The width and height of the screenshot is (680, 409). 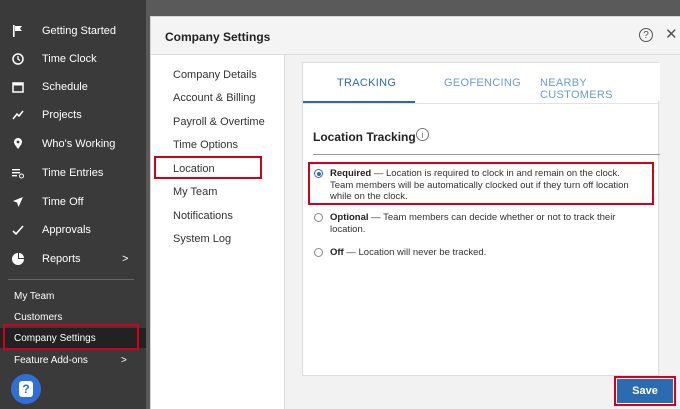 What do you see at coordinates (481, 103) in the screenshot?
I see `tab-divider` at bounding box center [481, 103].